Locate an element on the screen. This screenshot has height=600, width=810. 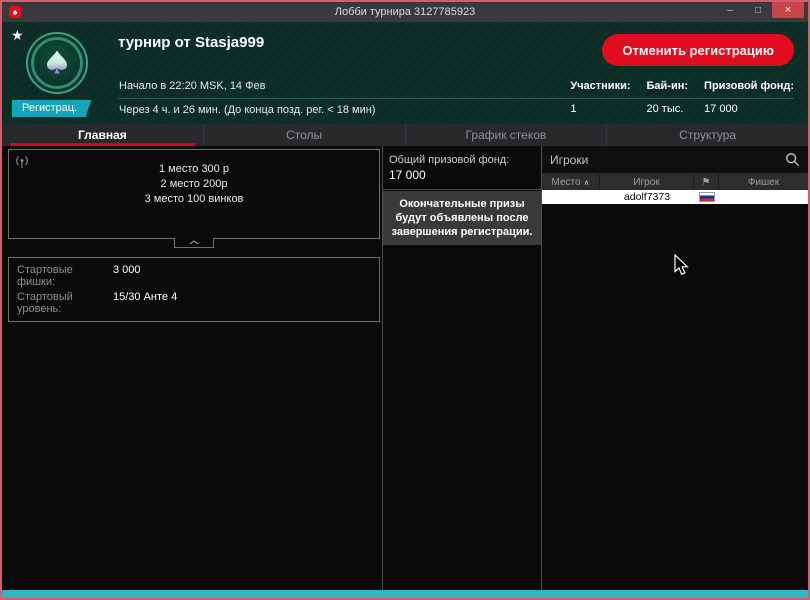
tournament-logo is located at coordinates (57, 63).